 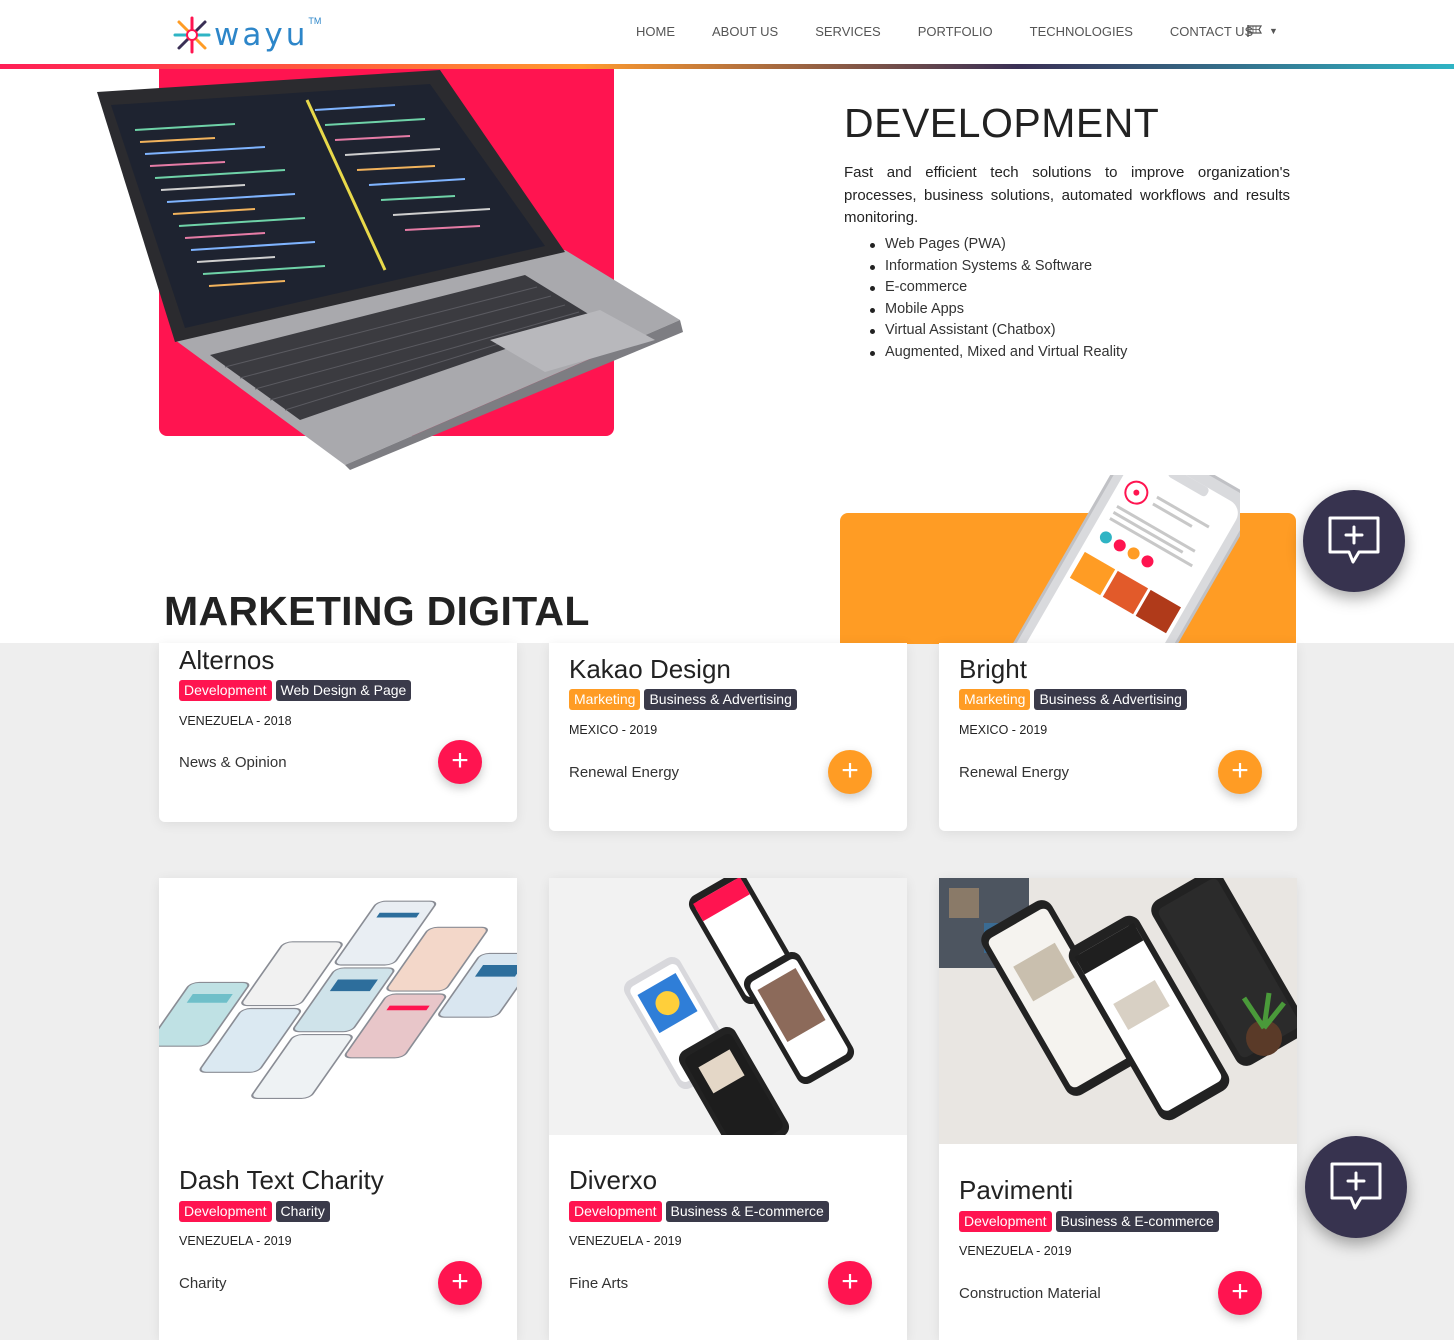 What do you see at coordinates (343, 690) in the screenshot?
I see `tag-web-design: Web Design & Page` at bounding box center [343, 690].